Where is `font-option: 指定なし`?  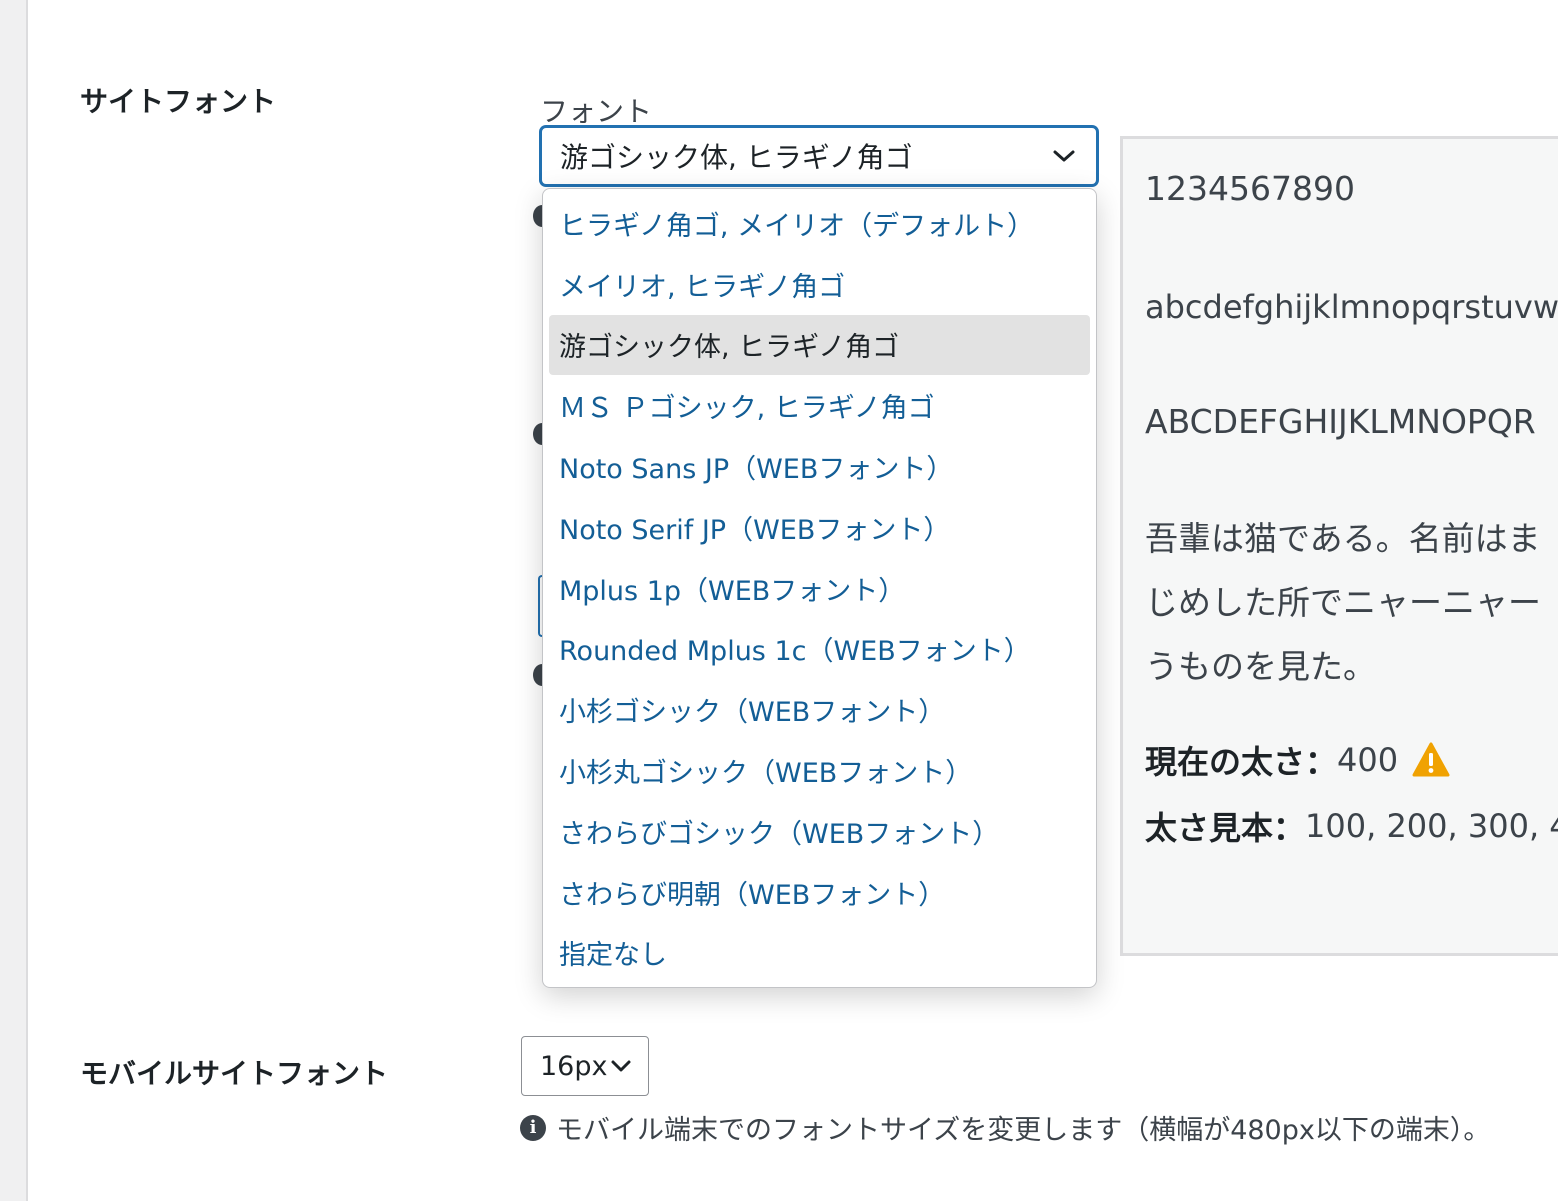
font-option: 指定なし is located at coordinates (819, 953).